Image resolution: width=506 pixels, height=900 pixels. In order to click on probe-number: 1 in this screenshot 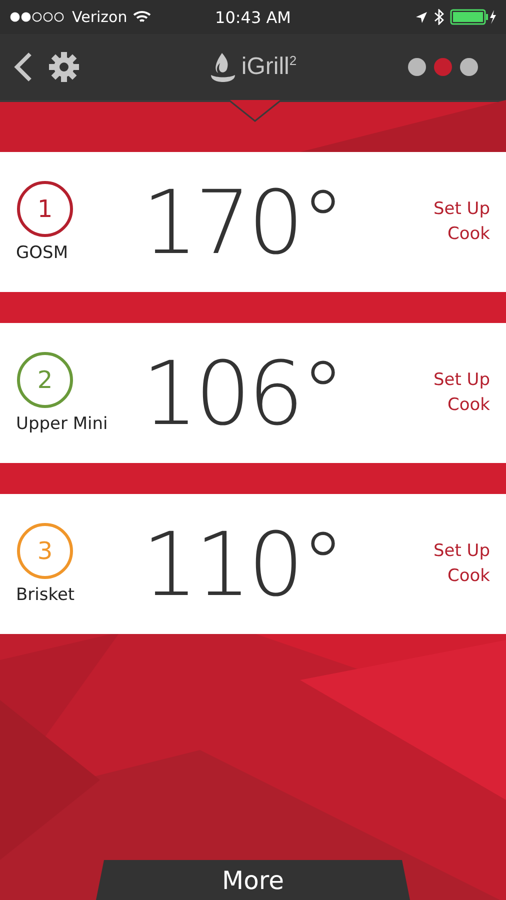, I will do `click(45, 209)`.